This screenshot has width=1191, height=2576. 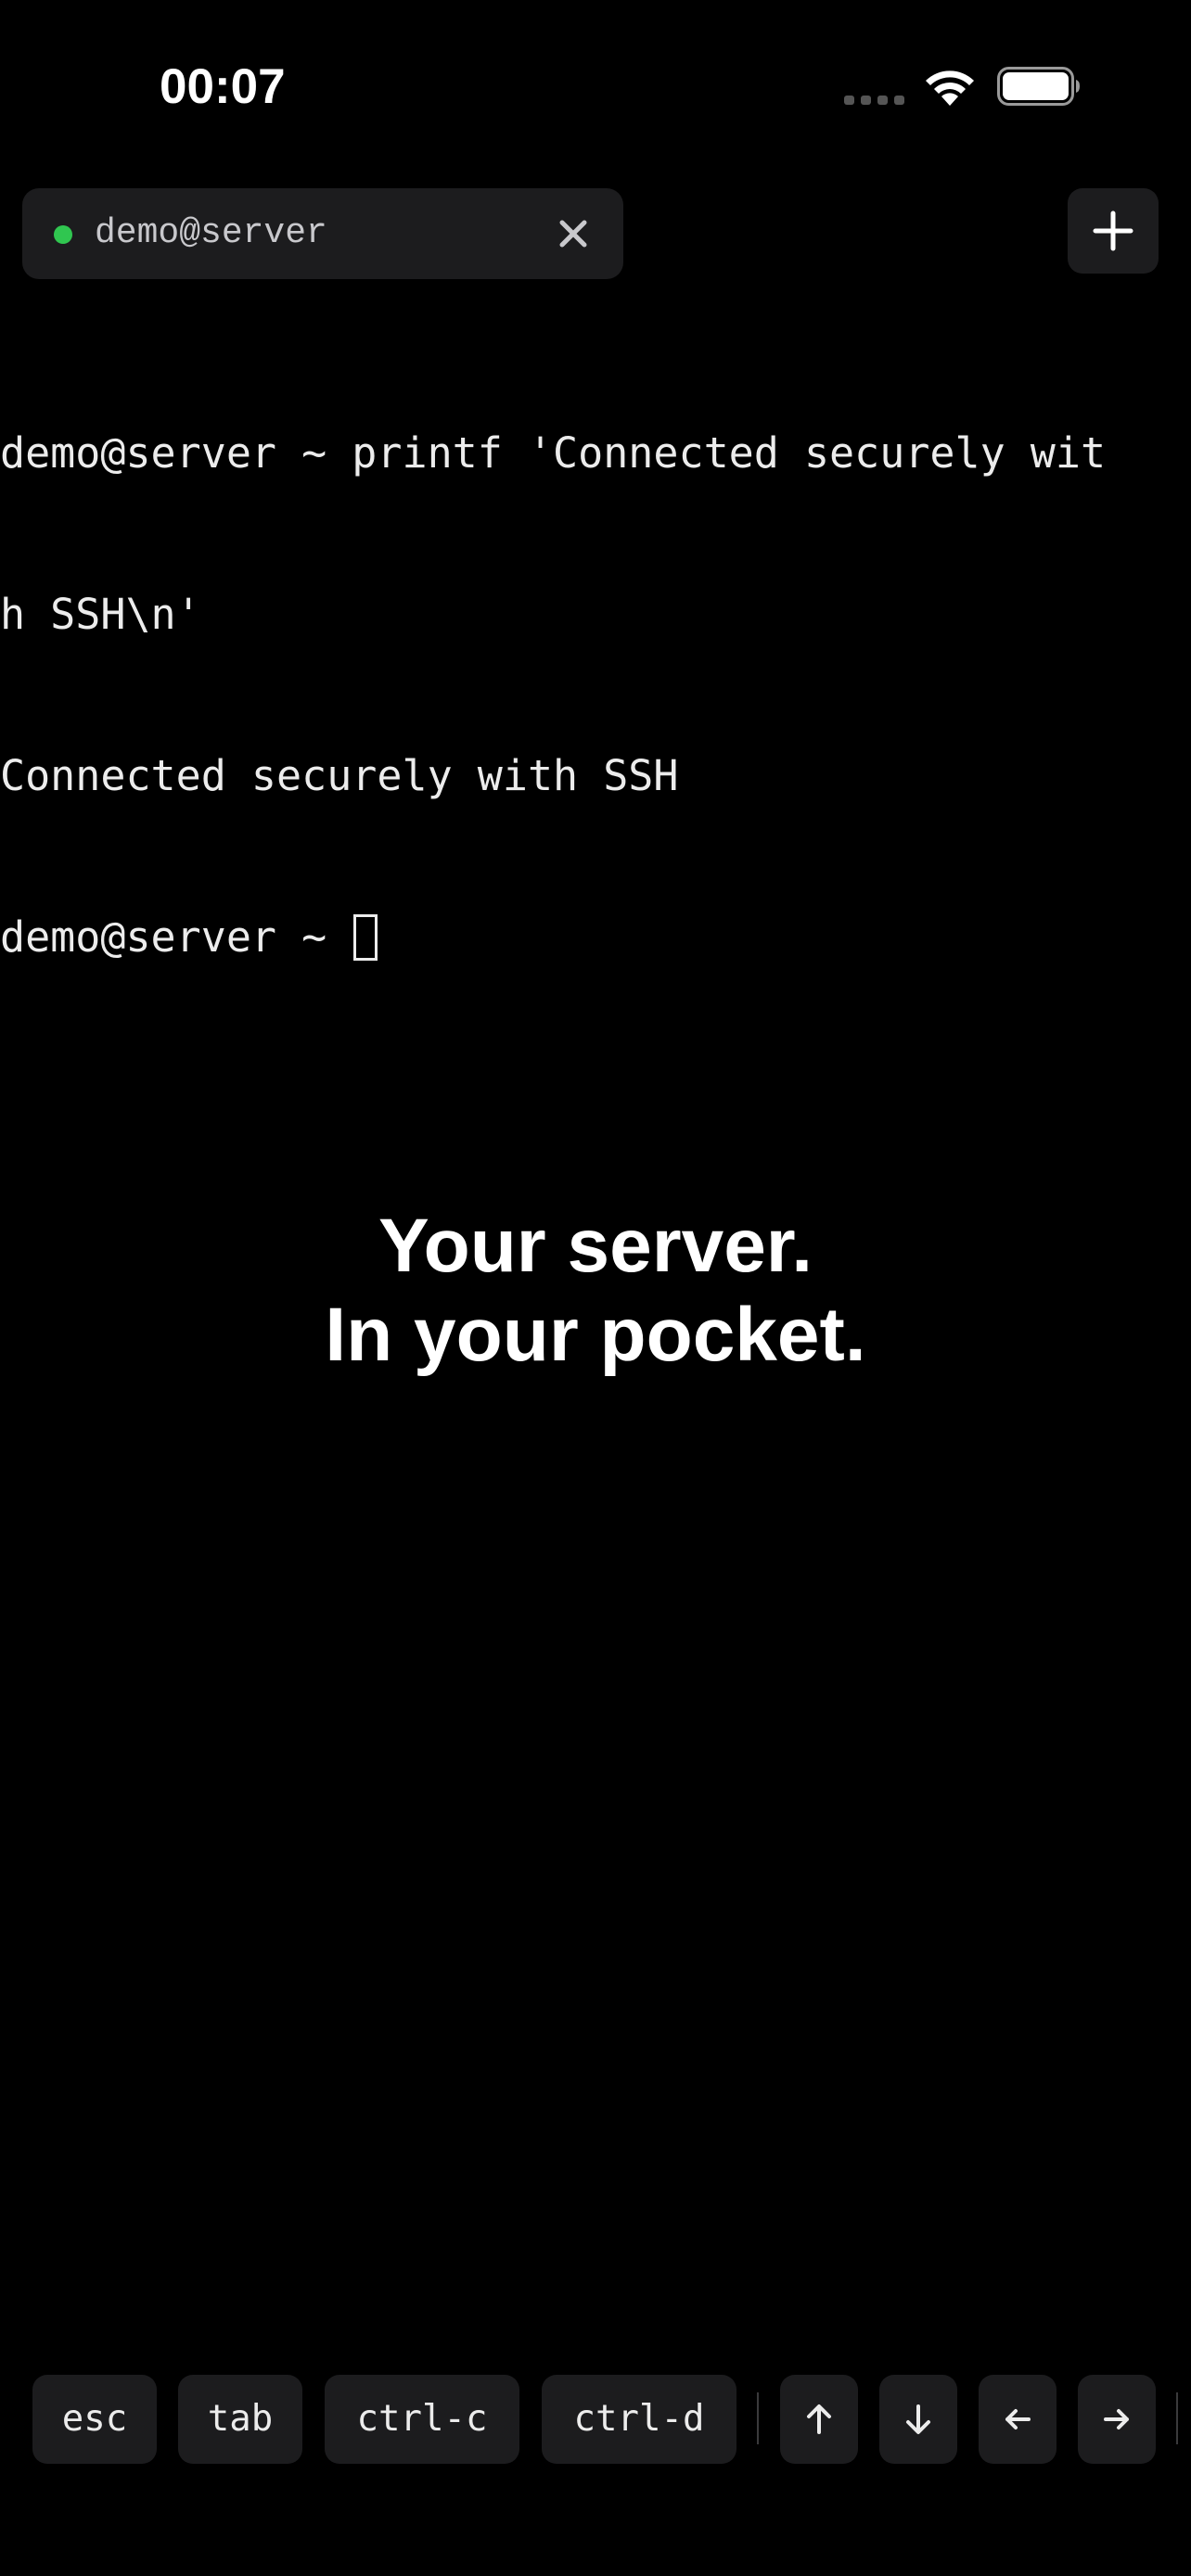 What do you see at coordinates (639, 2419) in the screenshot?
I see `ctrl-d-key-button: ctrl-d` at bounding box center [639, 2419].